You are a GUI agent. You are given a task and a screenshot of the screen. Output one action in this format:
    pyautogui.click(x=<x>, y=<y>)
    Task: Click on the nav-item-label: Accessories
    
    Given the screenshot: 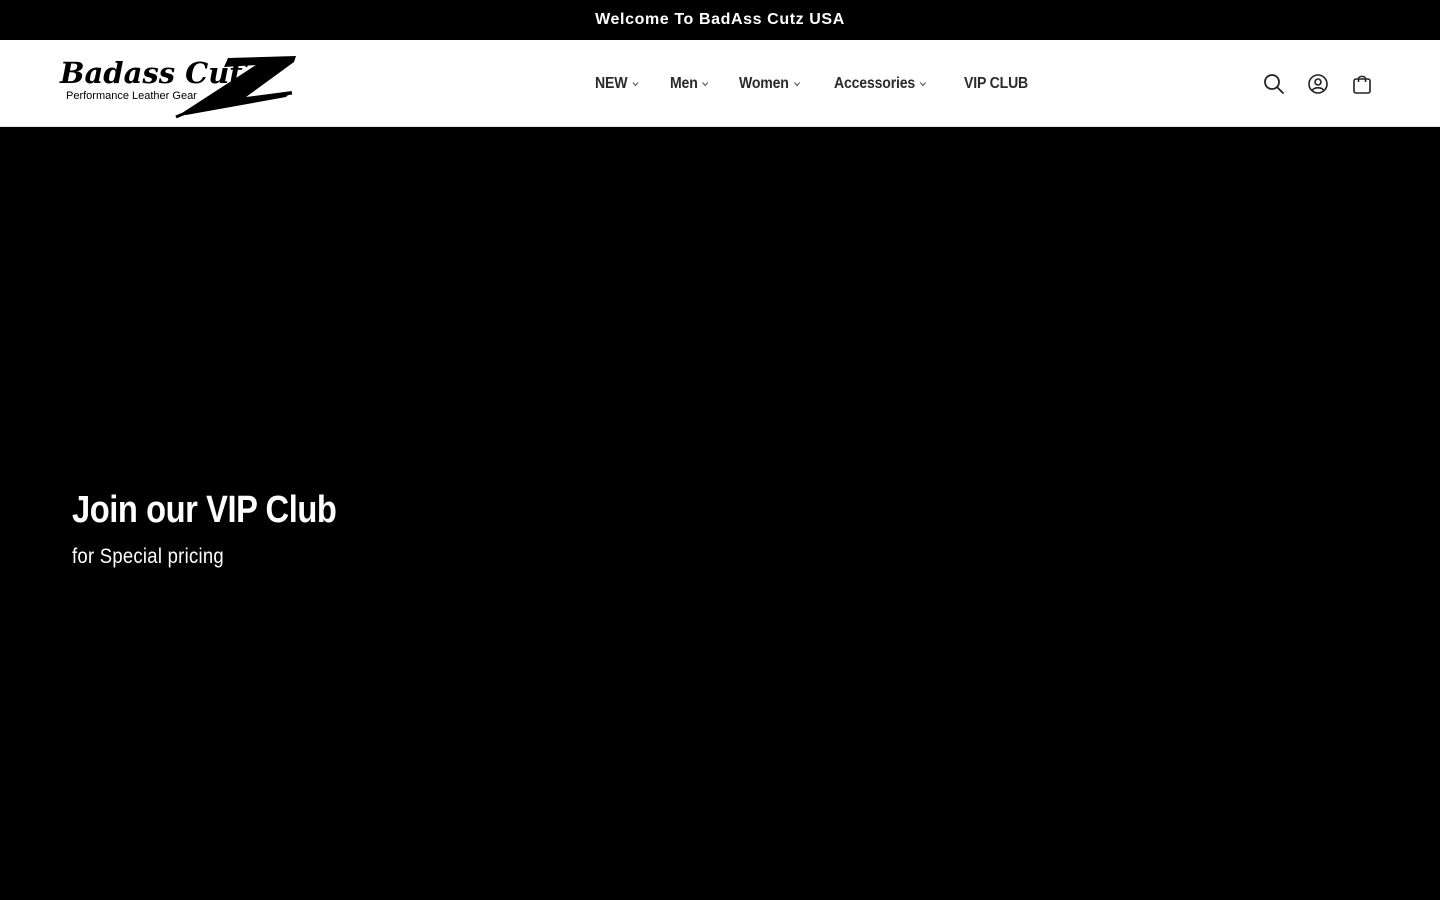 What is the action you would take?
    pyautogui.click(x=874, y=83)
    